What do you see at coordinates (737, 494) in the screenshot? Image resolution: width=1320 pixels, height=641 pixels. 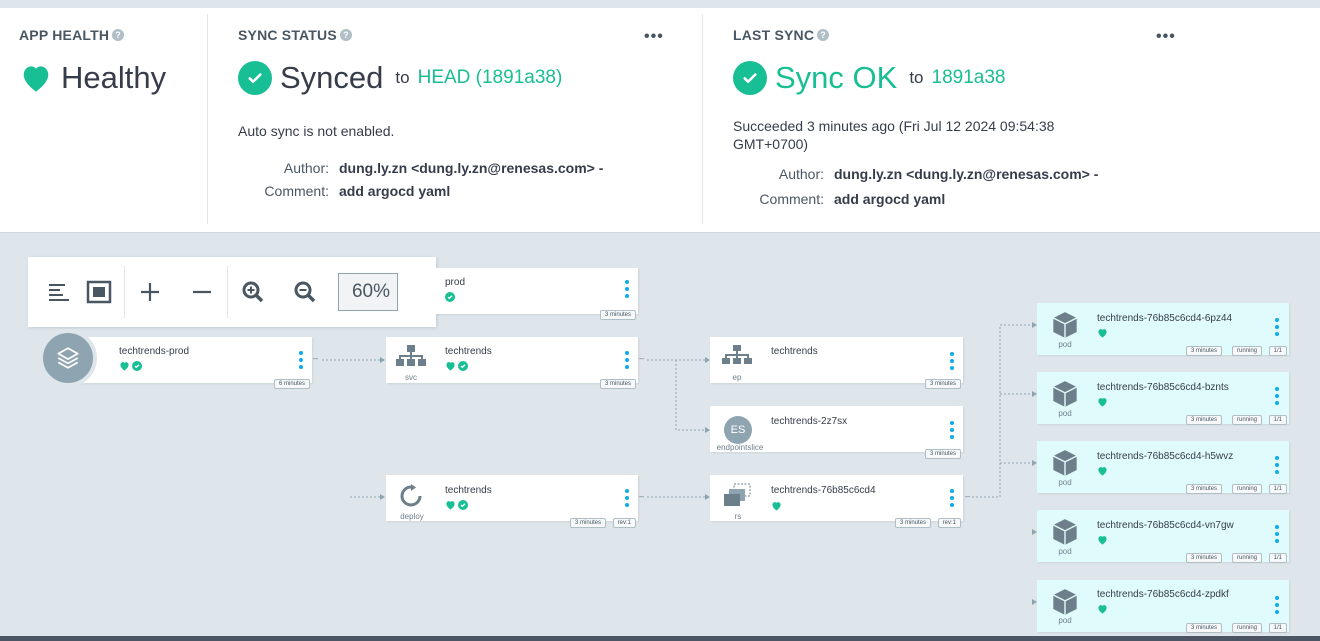 I see `replicaset-icon` at bounding box center [737, 494].